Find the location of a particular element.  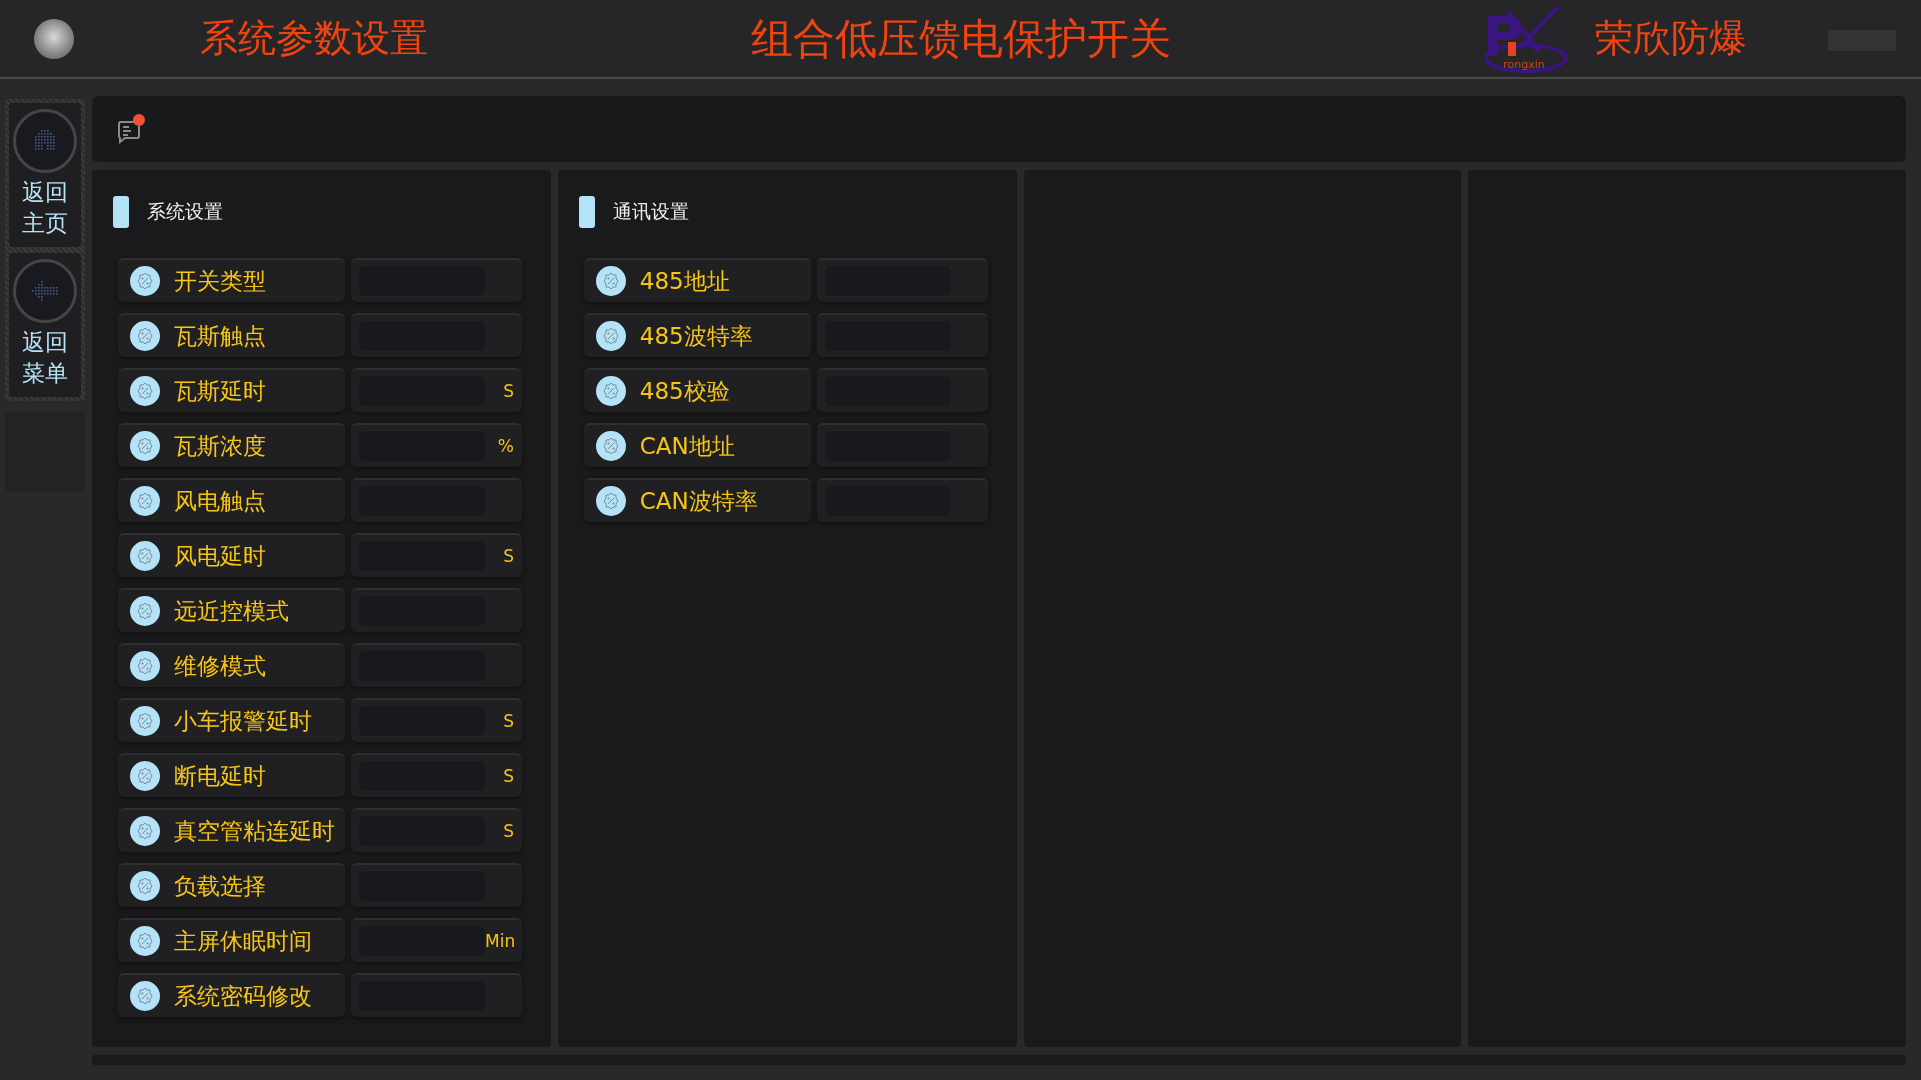

setting-label: 485波特率 is located at coordinates (697, 335).